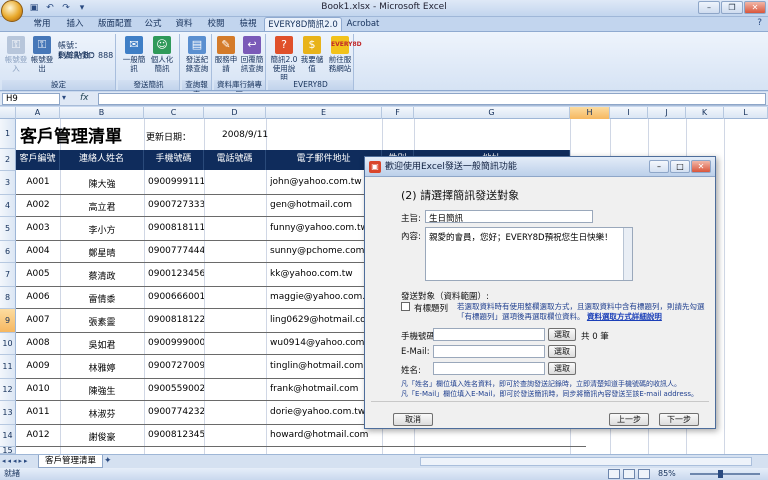  What do you see at coordinates (8, 450) in the screenshot?
I see `row-header: 15` at bounding box center [8, 450].